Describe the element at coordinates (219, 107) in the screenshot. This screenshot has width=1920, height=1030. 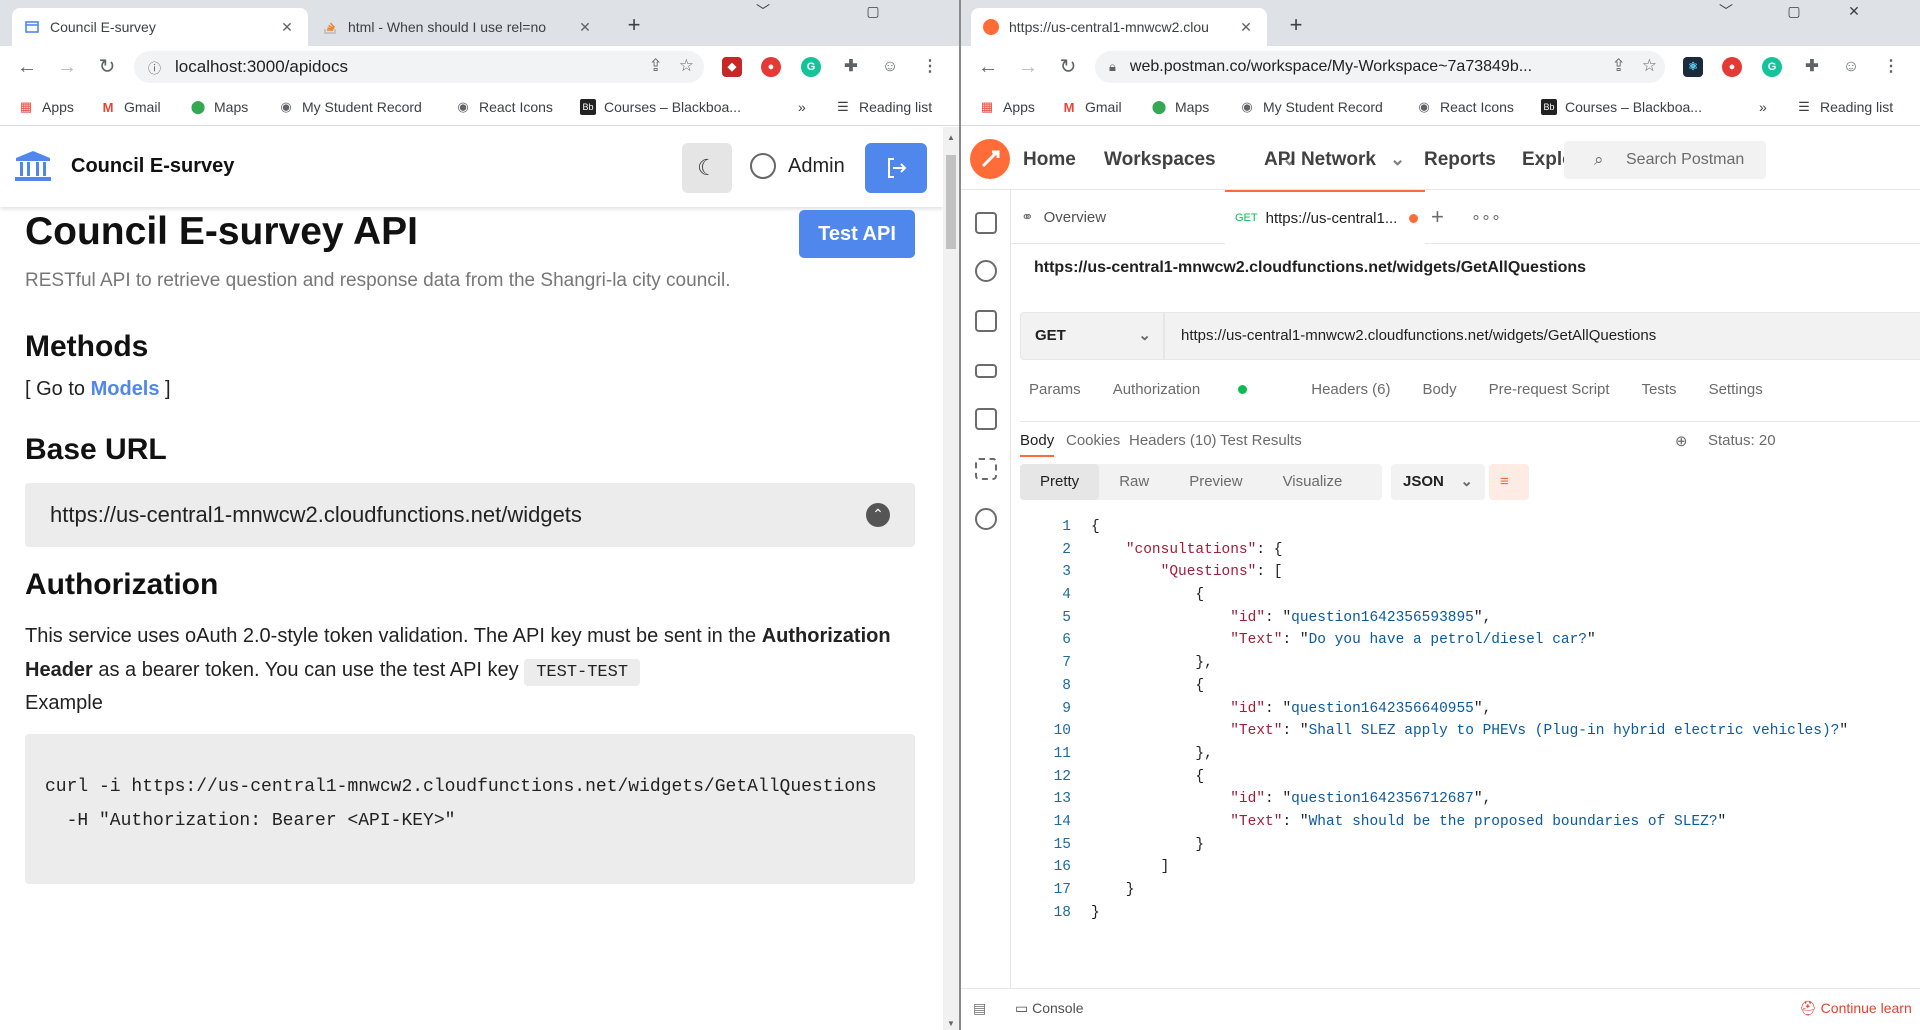
I see `bookmark-maps: ⬤ Maps` at that location.